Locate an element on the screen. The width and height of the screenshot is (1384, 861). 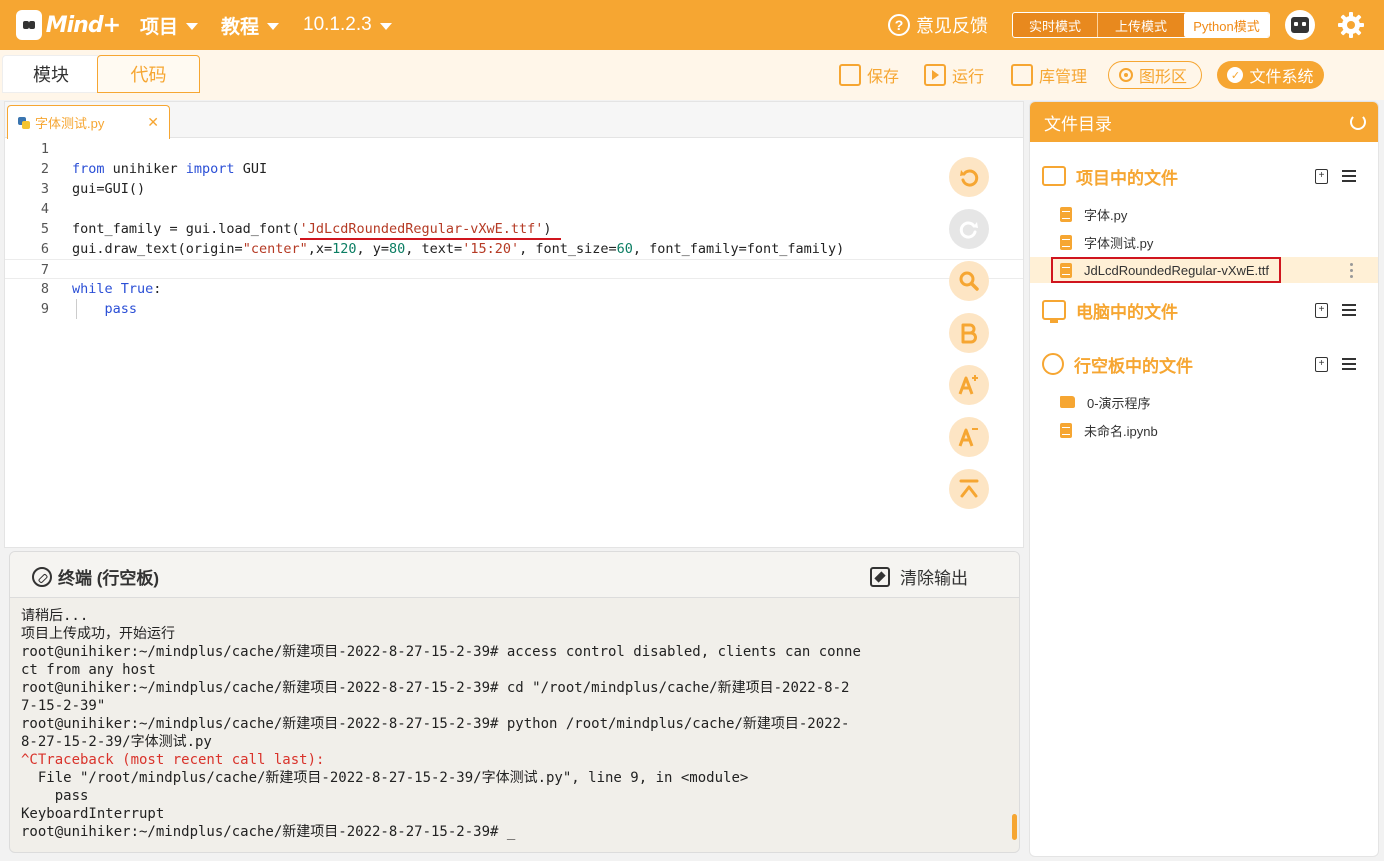
red-underline-annotation is located at coordinates (430, 239).